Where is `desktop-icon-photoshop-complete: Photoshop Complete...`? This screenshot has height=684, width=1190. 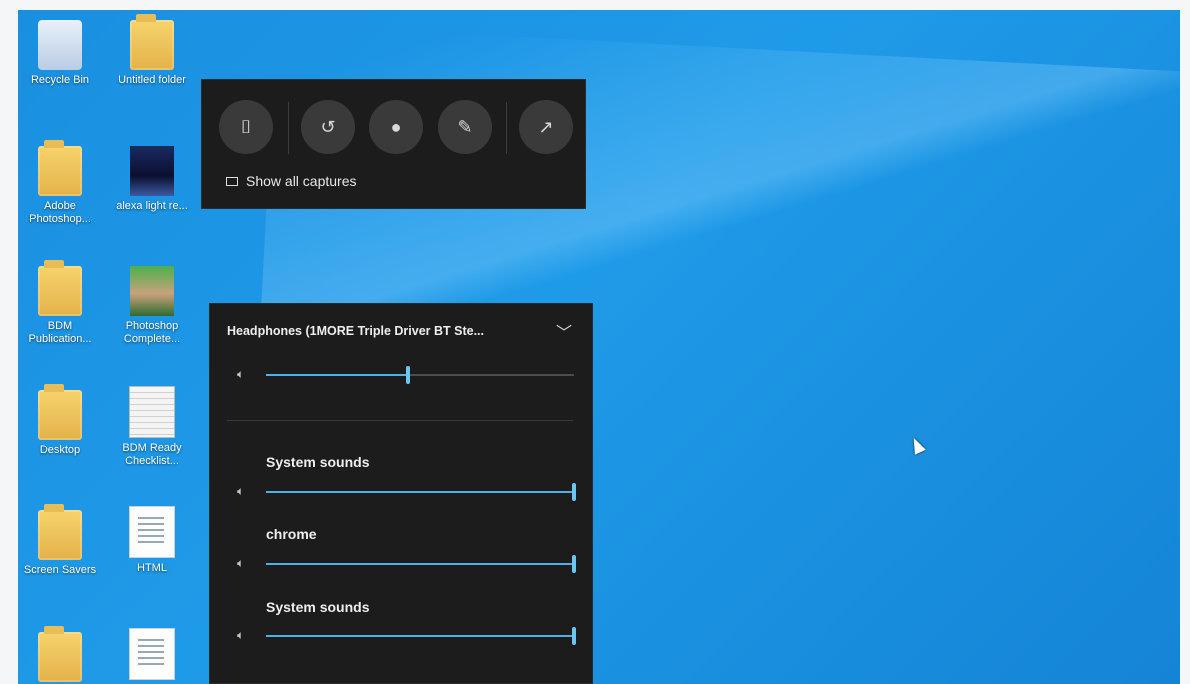 desktop-icon-photoshop-complete: Photoshop Complete... is located at coordinates (152, 306).